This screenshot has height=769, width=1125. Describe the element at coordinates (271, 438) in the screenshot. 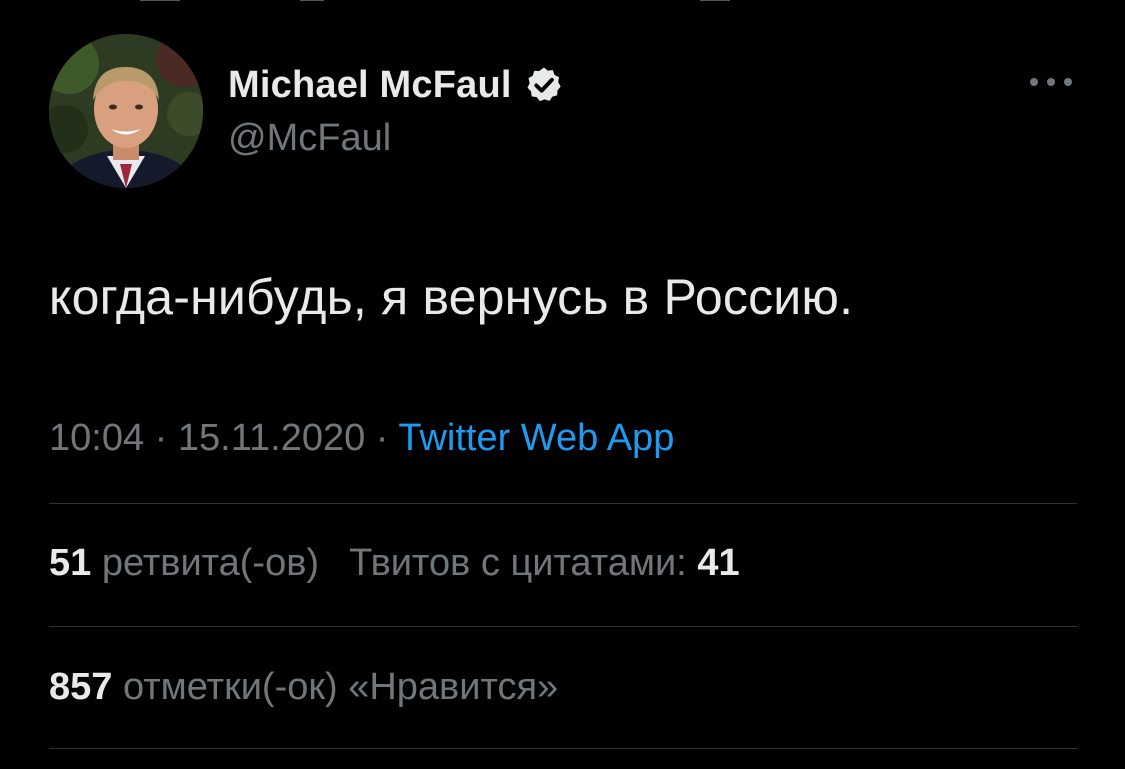

I see `tweet-date: 15.11.2020` at that location.